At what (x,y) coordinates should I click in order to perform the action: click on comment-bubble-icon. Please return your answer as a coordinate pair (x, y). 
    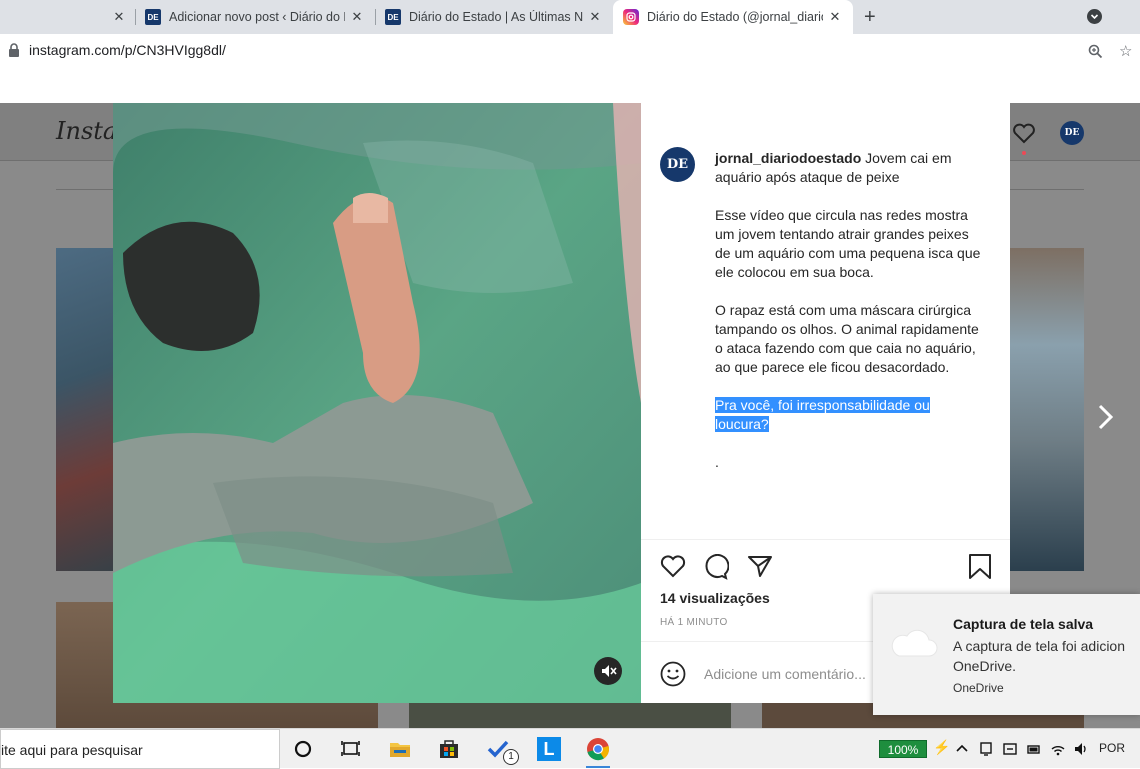
    Looking at the image, I should click on (716, 567).